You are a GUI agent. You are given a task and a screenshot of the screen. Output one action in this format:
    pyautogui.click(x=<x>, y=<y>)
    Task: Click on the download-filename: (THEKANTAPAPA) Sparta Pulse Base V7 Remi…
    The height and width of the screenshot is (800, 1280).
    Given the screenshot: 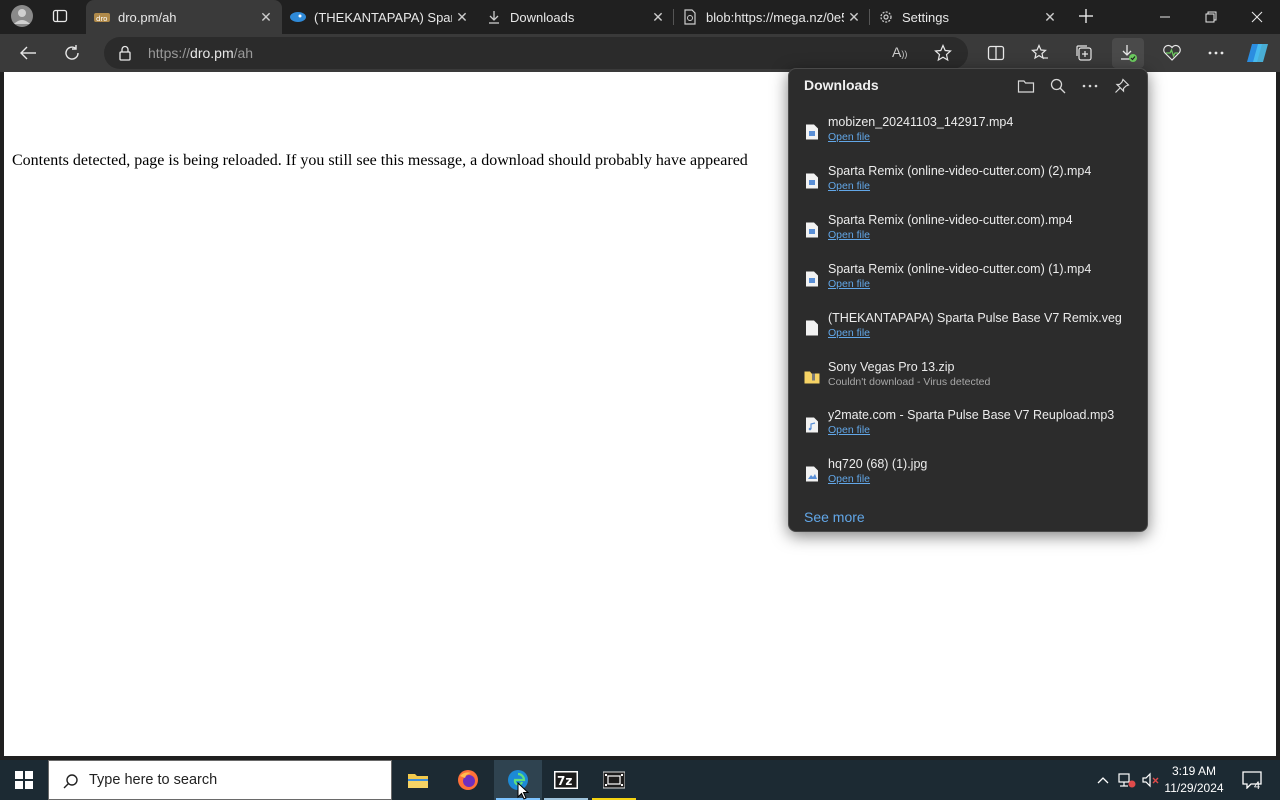 What is the action you would take?
    pyautogui.click(x=975, y=318)
    